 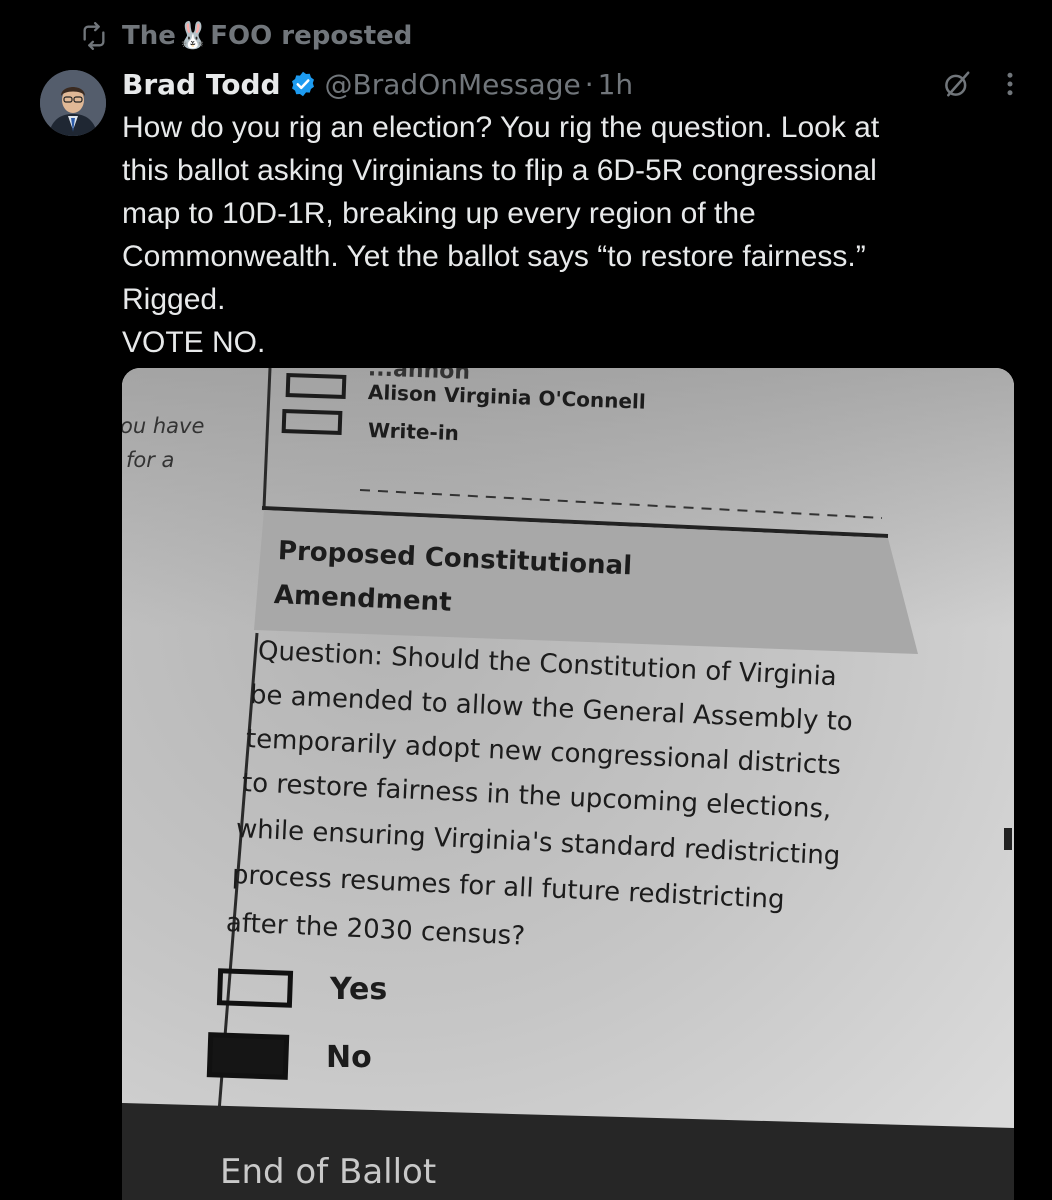 What do you see at coordinates (149, 36) in the screenshot?
I see `repost-name-prefix: The` at bounding box center [149, 36].